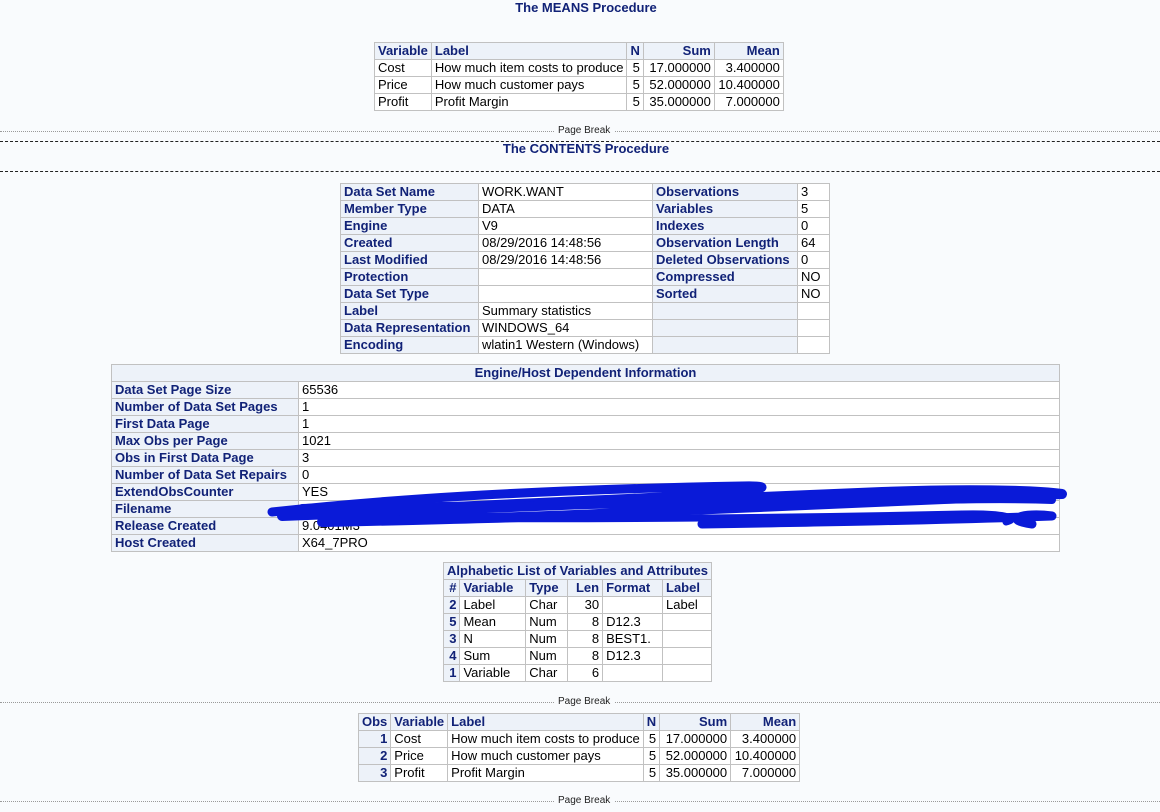 The width and height of the screenshot is (1160, 812). Describe the element at coordinates (725, 311) in the screenshot. I see `attribute-name` at that location.